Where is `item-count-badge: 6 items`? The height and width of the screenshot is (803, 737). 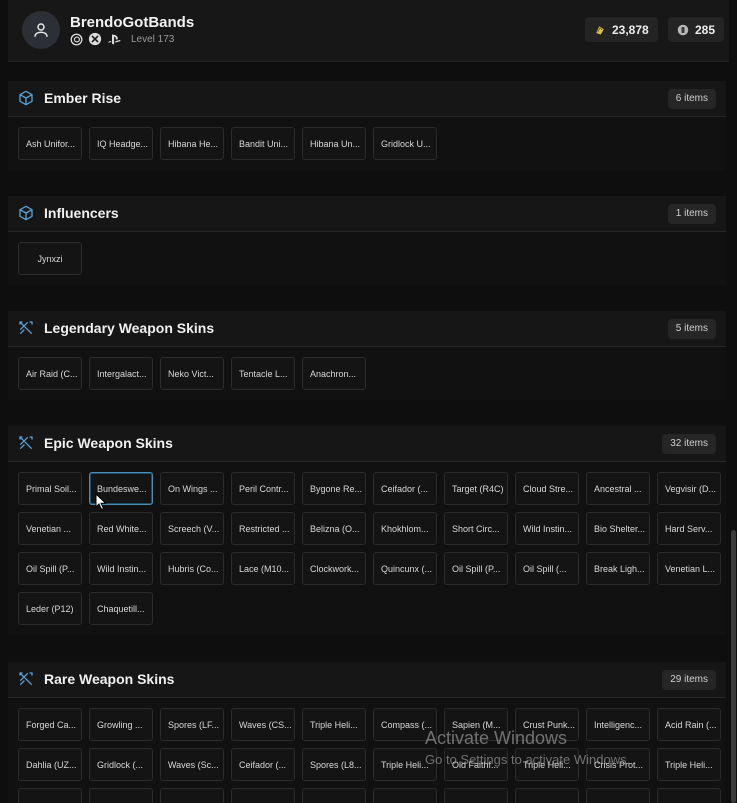
item-count-badge: 6 items is located at coordinates (691, 99).